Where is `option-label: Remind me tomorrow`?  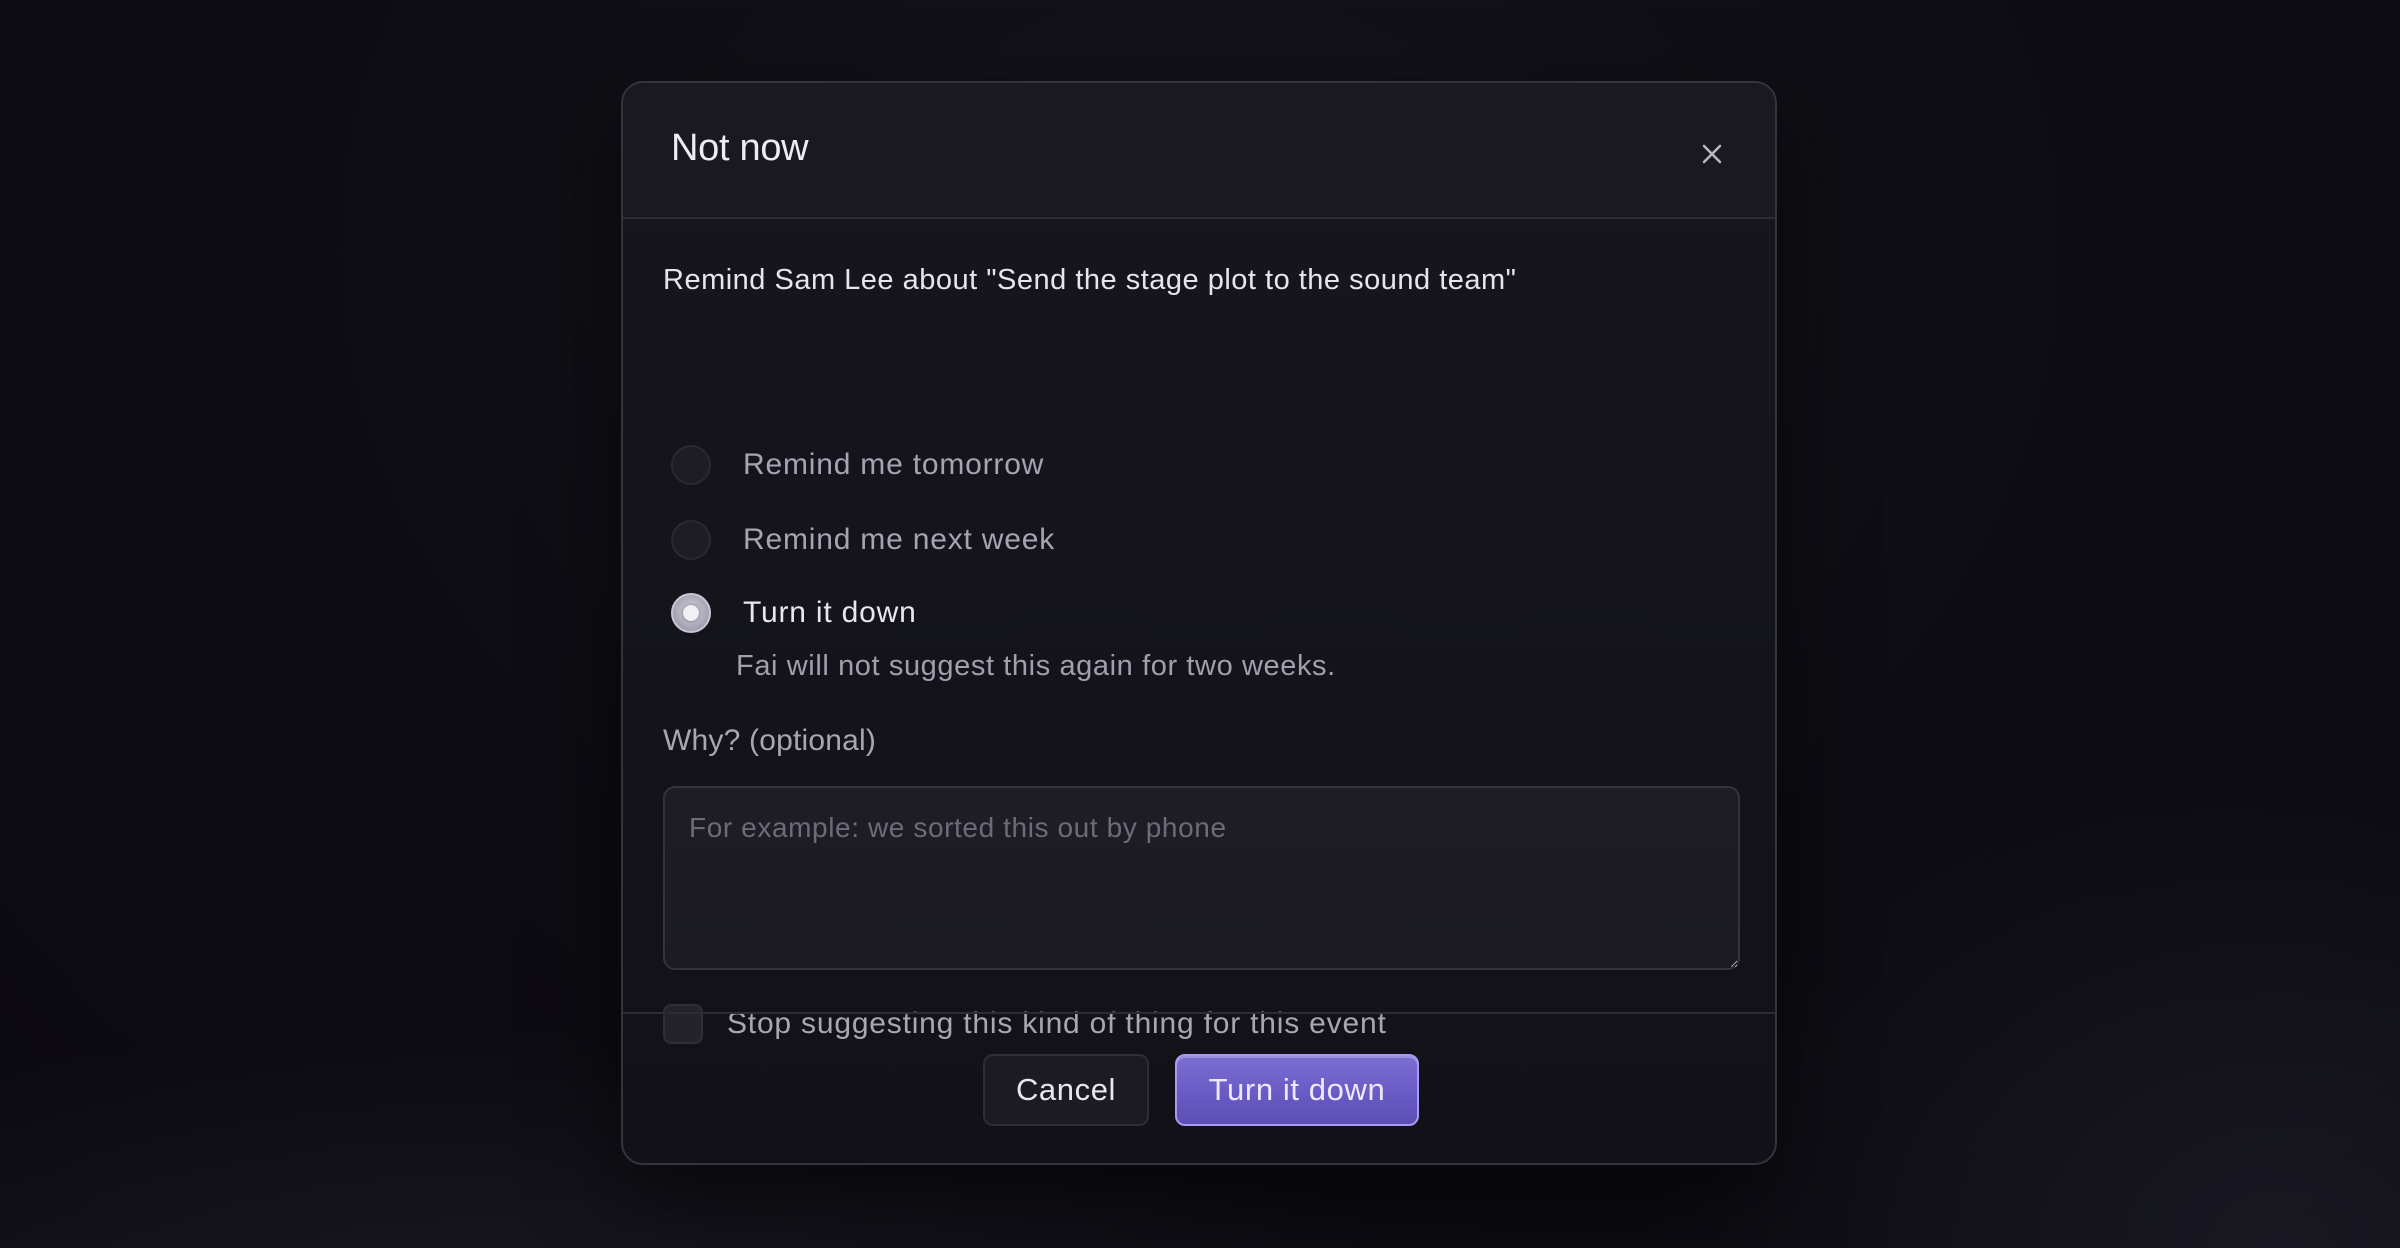
option-label: Remind me tomorrow is located at coordinates (894, 464).